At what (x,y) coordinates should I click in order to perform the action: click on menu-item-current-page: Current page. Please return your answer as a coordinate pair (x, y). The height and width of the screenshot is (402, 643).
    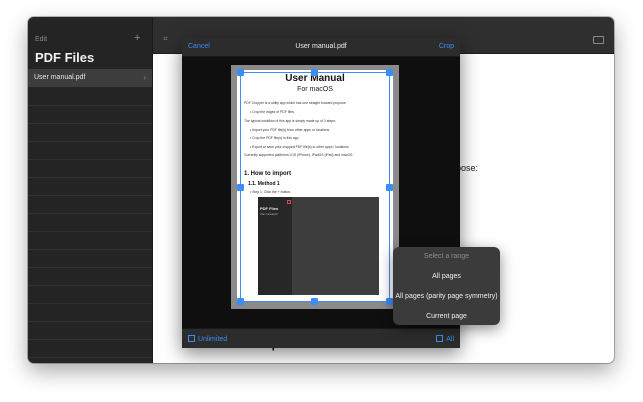
    Looking at the image, I should click on (446, 316).